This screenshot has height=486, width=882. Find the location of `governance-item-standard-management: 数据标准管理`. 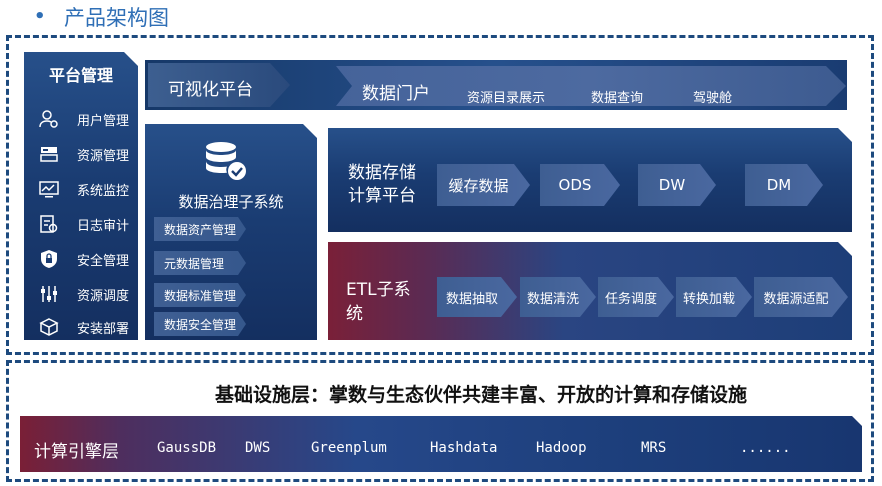

governance-item-standard-management: 数据标准管理 is located at coordinates (200, 295).